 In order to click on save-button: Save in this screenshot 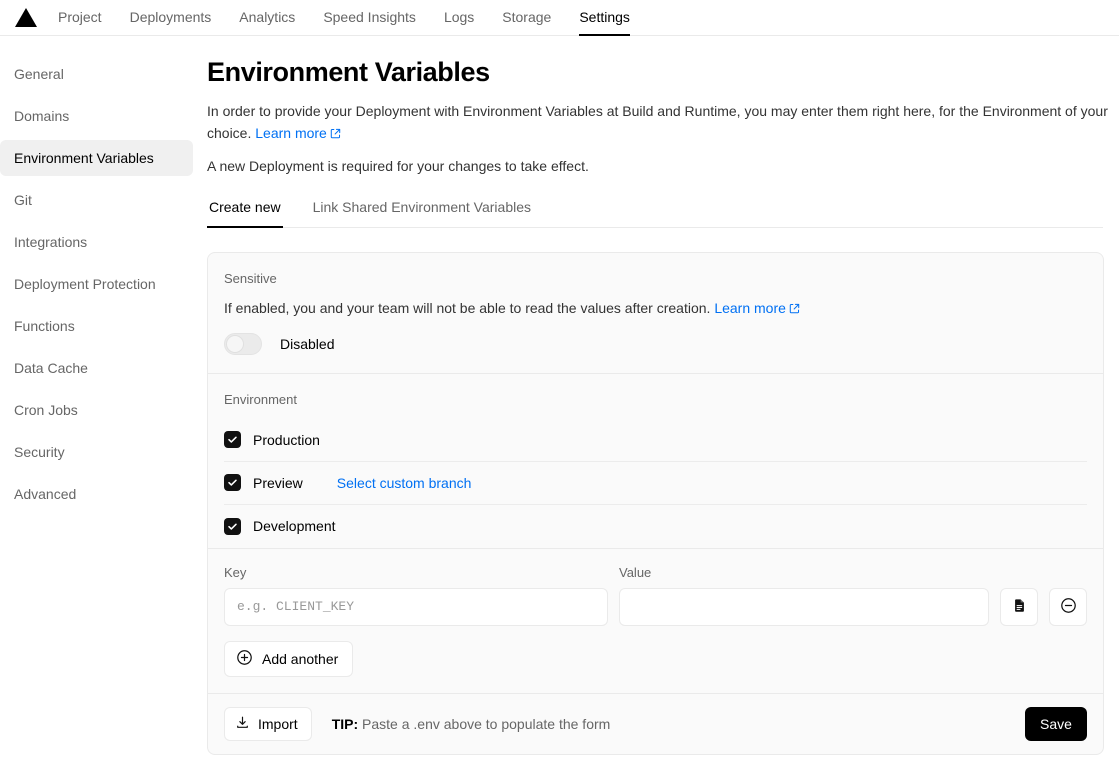, I will do `click(1056, 723)`.